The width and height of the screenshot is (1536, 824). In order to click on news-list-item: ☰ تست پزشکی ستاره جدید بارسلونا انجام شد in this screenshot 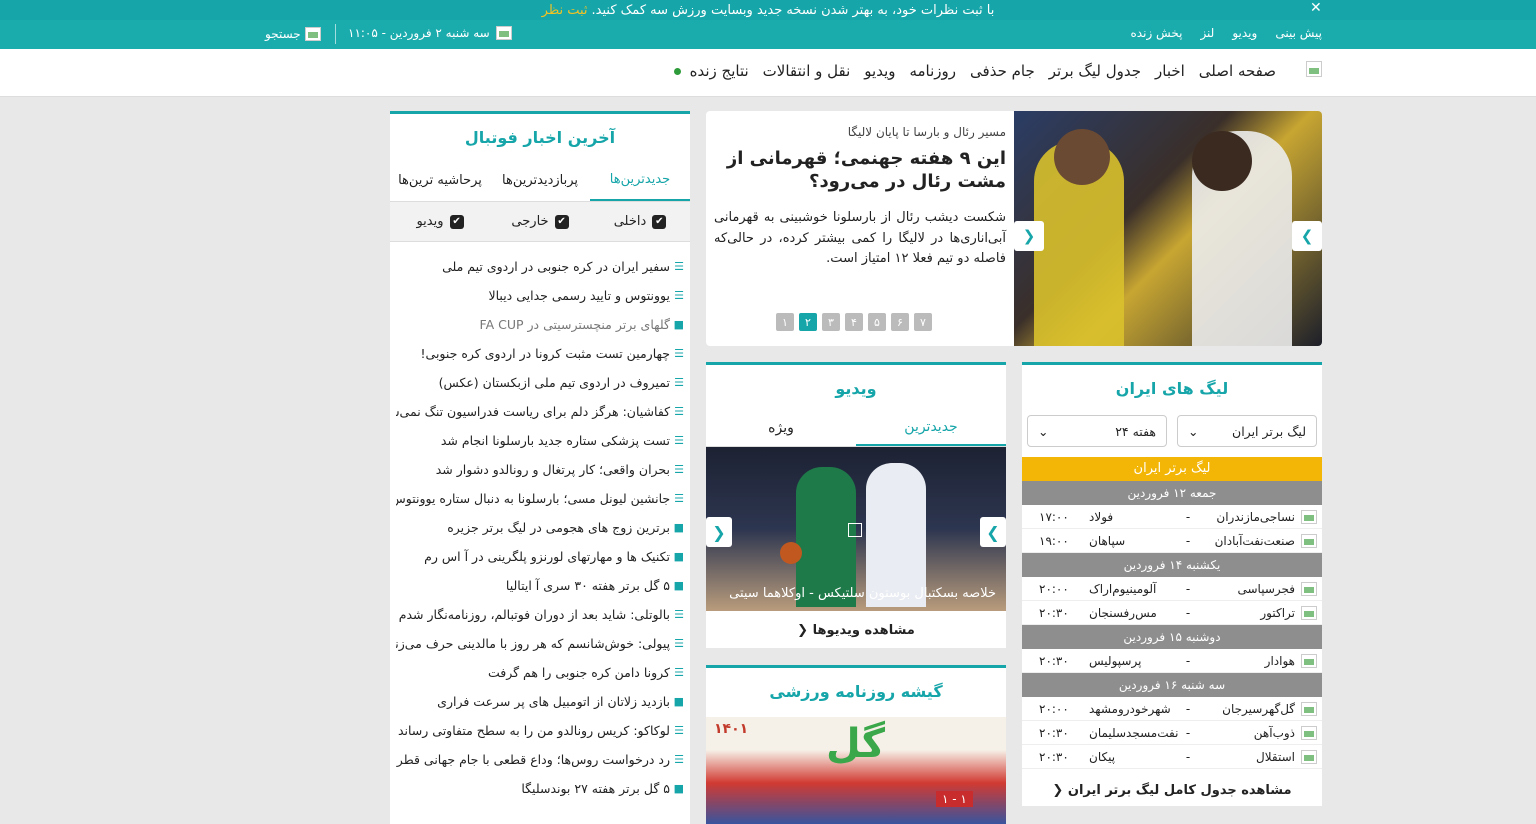, I will do `click(540, 440)`.